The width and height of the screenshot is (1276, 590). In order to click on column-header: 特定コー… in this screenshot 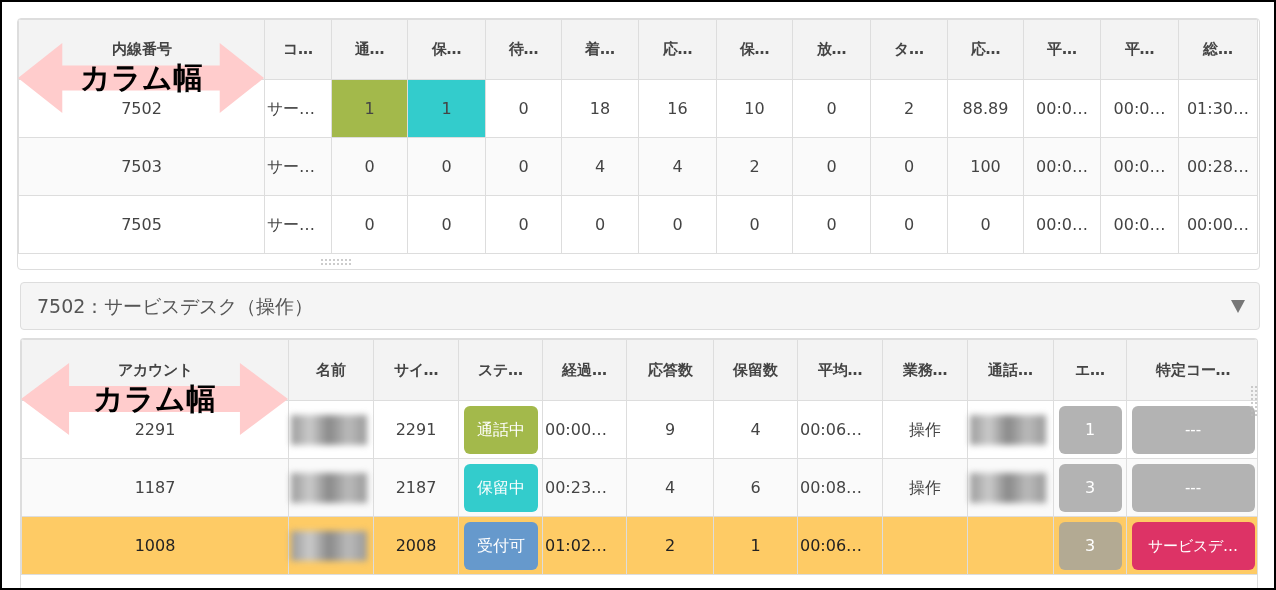, I will do `click(1191, 370)`.